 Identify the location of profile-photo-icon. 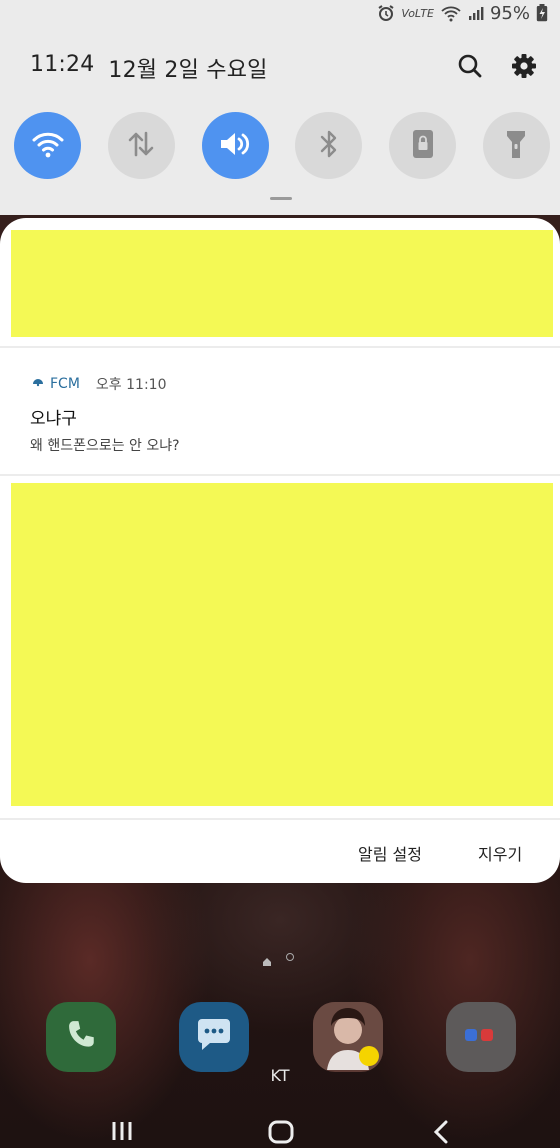
(347, 1037).